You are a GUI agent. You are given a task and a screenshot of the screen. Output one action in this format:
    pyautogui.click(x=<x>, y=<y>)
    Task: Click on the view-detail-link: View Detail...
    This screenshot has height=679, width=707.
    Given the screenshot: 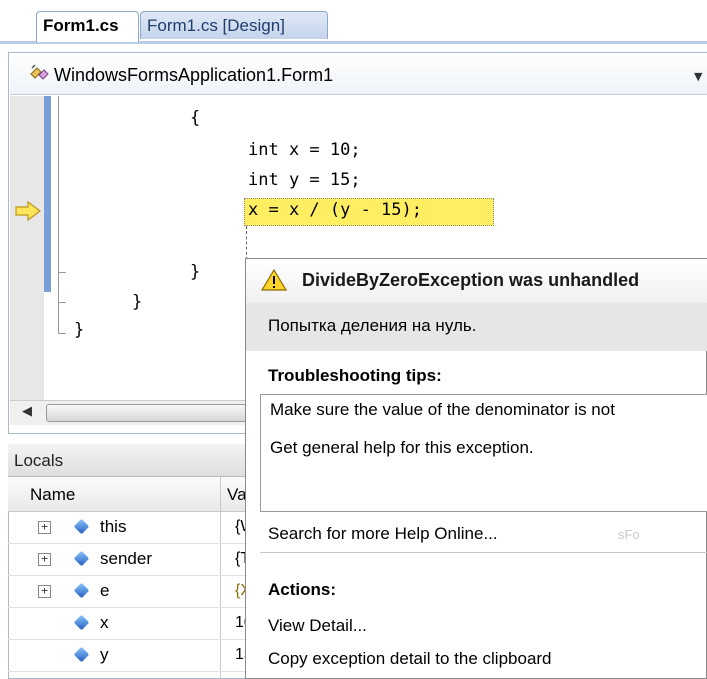 What is the action you would take?
    pyautogui.click(x=317, y=626)
    